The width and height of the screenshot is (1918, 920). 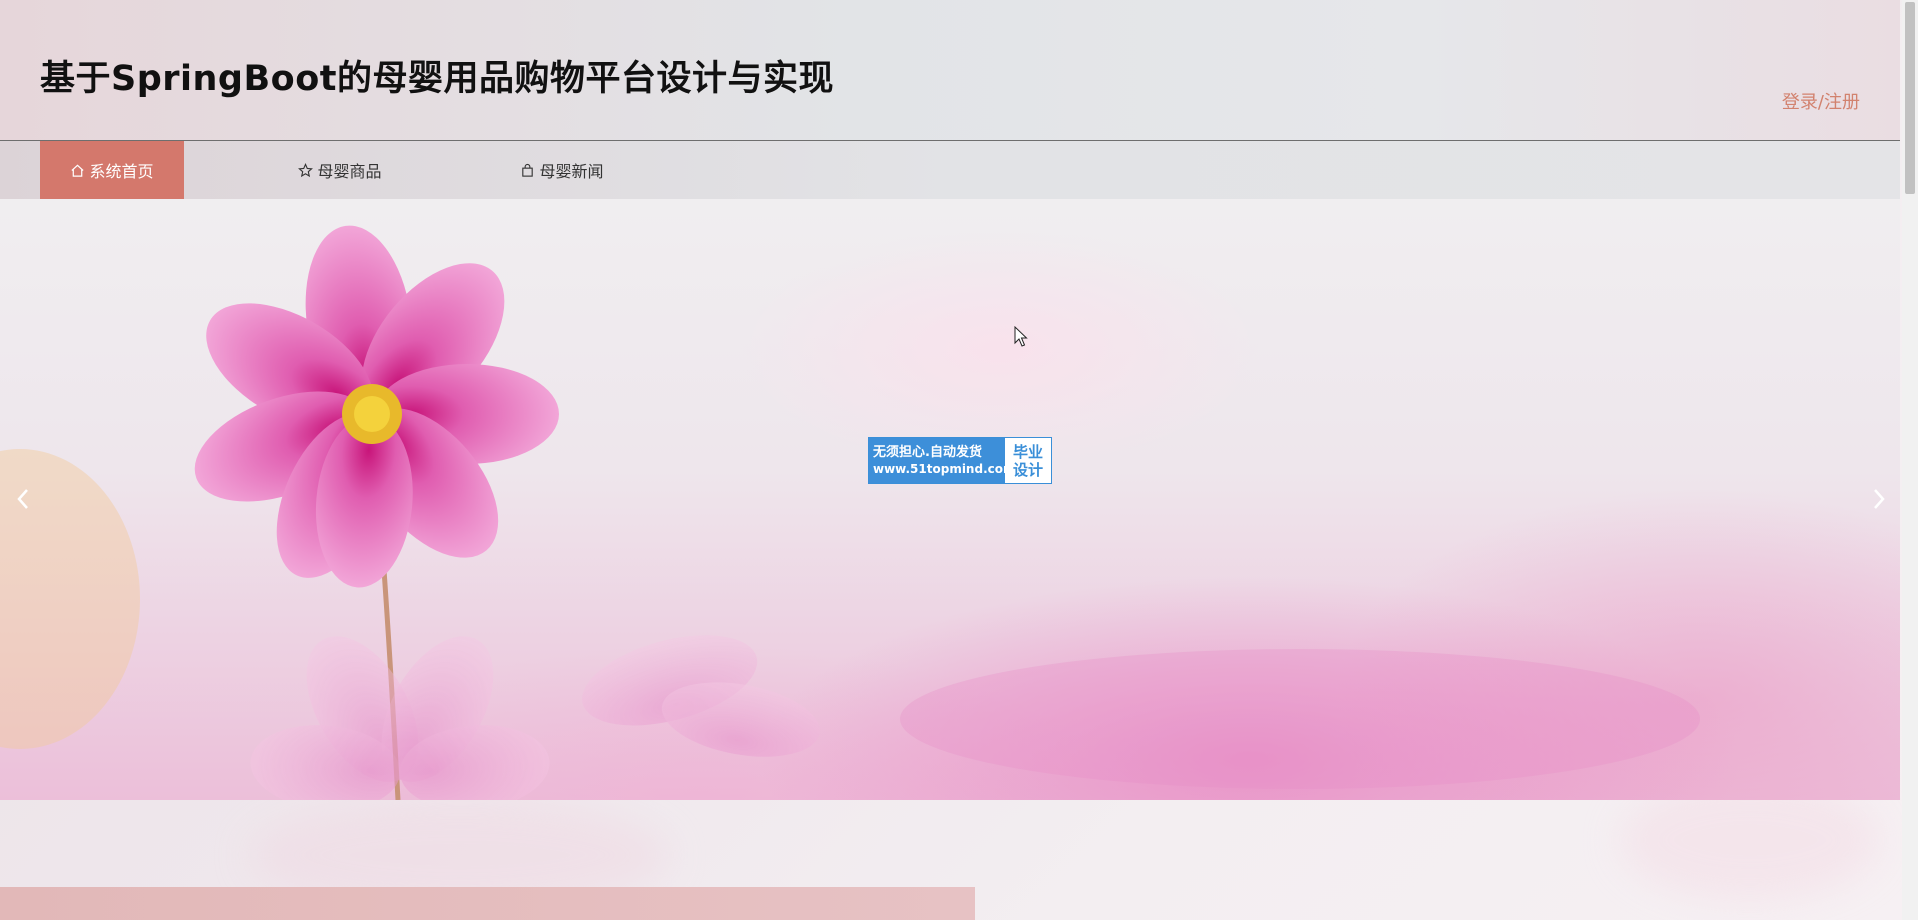 What do you see at coordinates (78, 170) in the screenshot?
I see `home-icon` at bounding box center [78, 170].